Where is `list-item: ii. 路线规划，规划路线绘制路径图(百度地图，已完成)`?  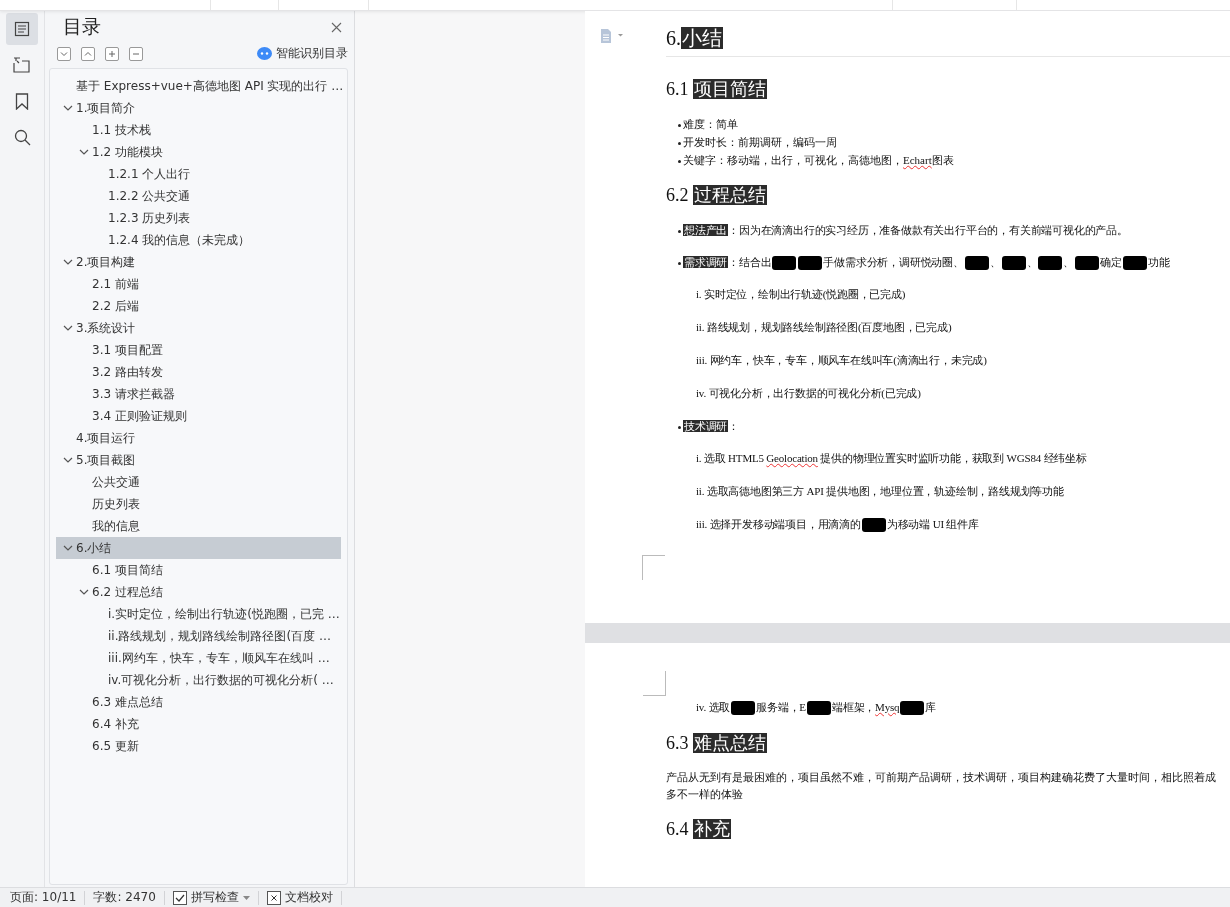 list-item: ii. 路线规划，规划路线绘制路径图(百度地图，已完成) is located at coordinates (824, 327).